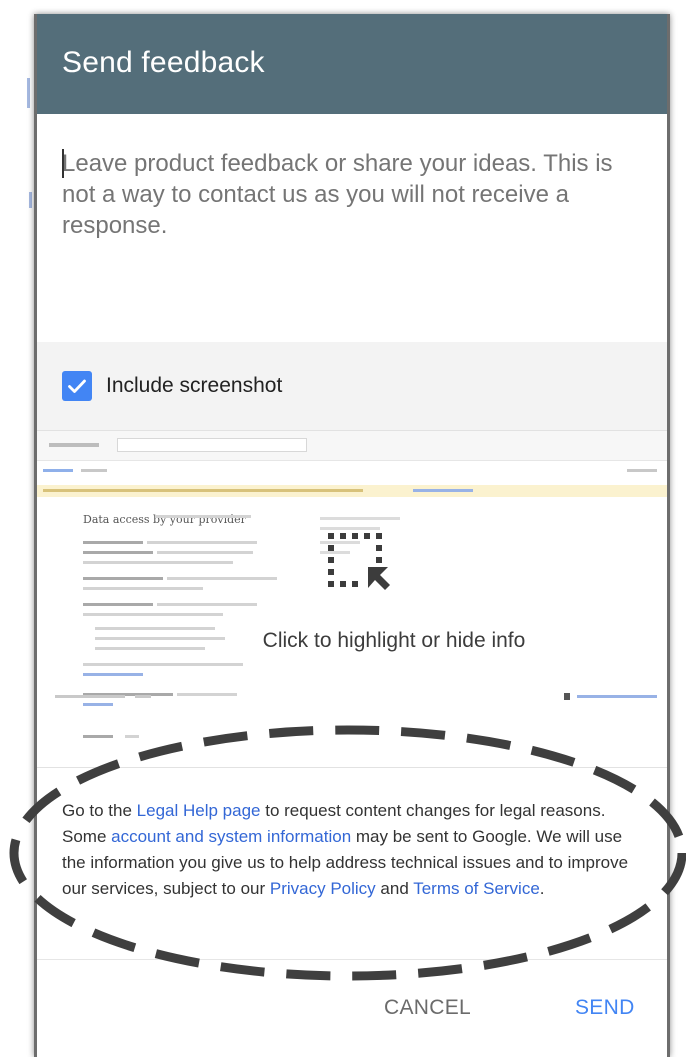 The image size is (686, 1057). What do you see at coordinates (394, 888) in the screenshot?
I see `legal-text: and` at bounding box center [394, 888].